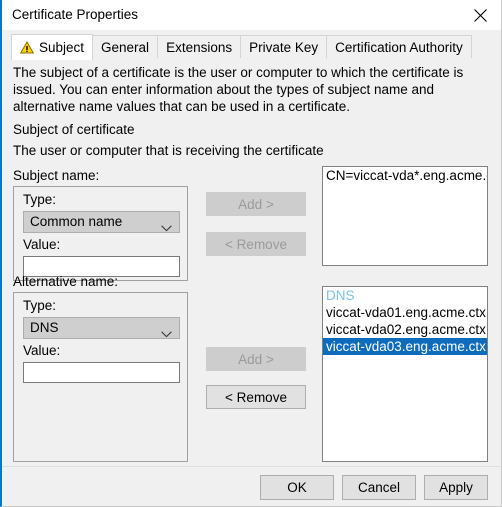  I want to click on alternative-name-groupbox: Type: DNS Value:, so click(100, 377).